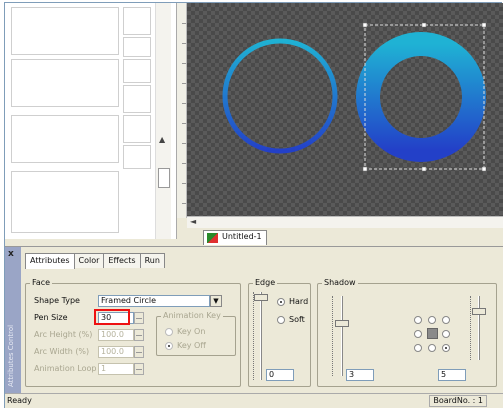  What do you see at coordinates (63, 334) in the screenshot?
I see `arc-height-label: Arc Height (%)` at bounding box center [63, 334].